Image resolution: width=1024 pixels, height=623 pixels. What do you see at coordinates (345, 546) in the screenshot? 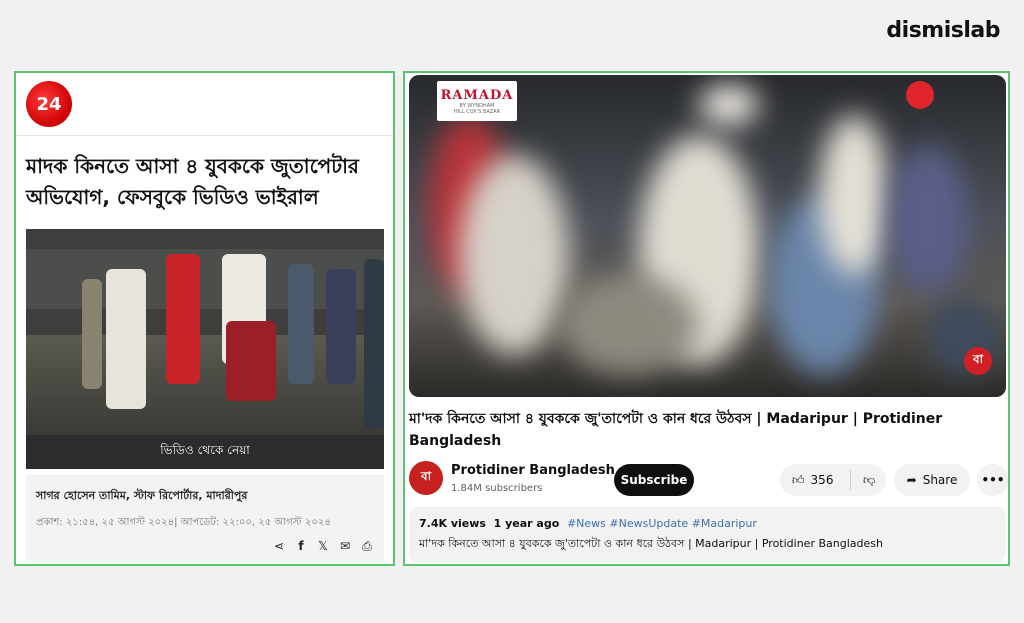
I see `mail-icon: ✉` at bounding box center [345, 546].